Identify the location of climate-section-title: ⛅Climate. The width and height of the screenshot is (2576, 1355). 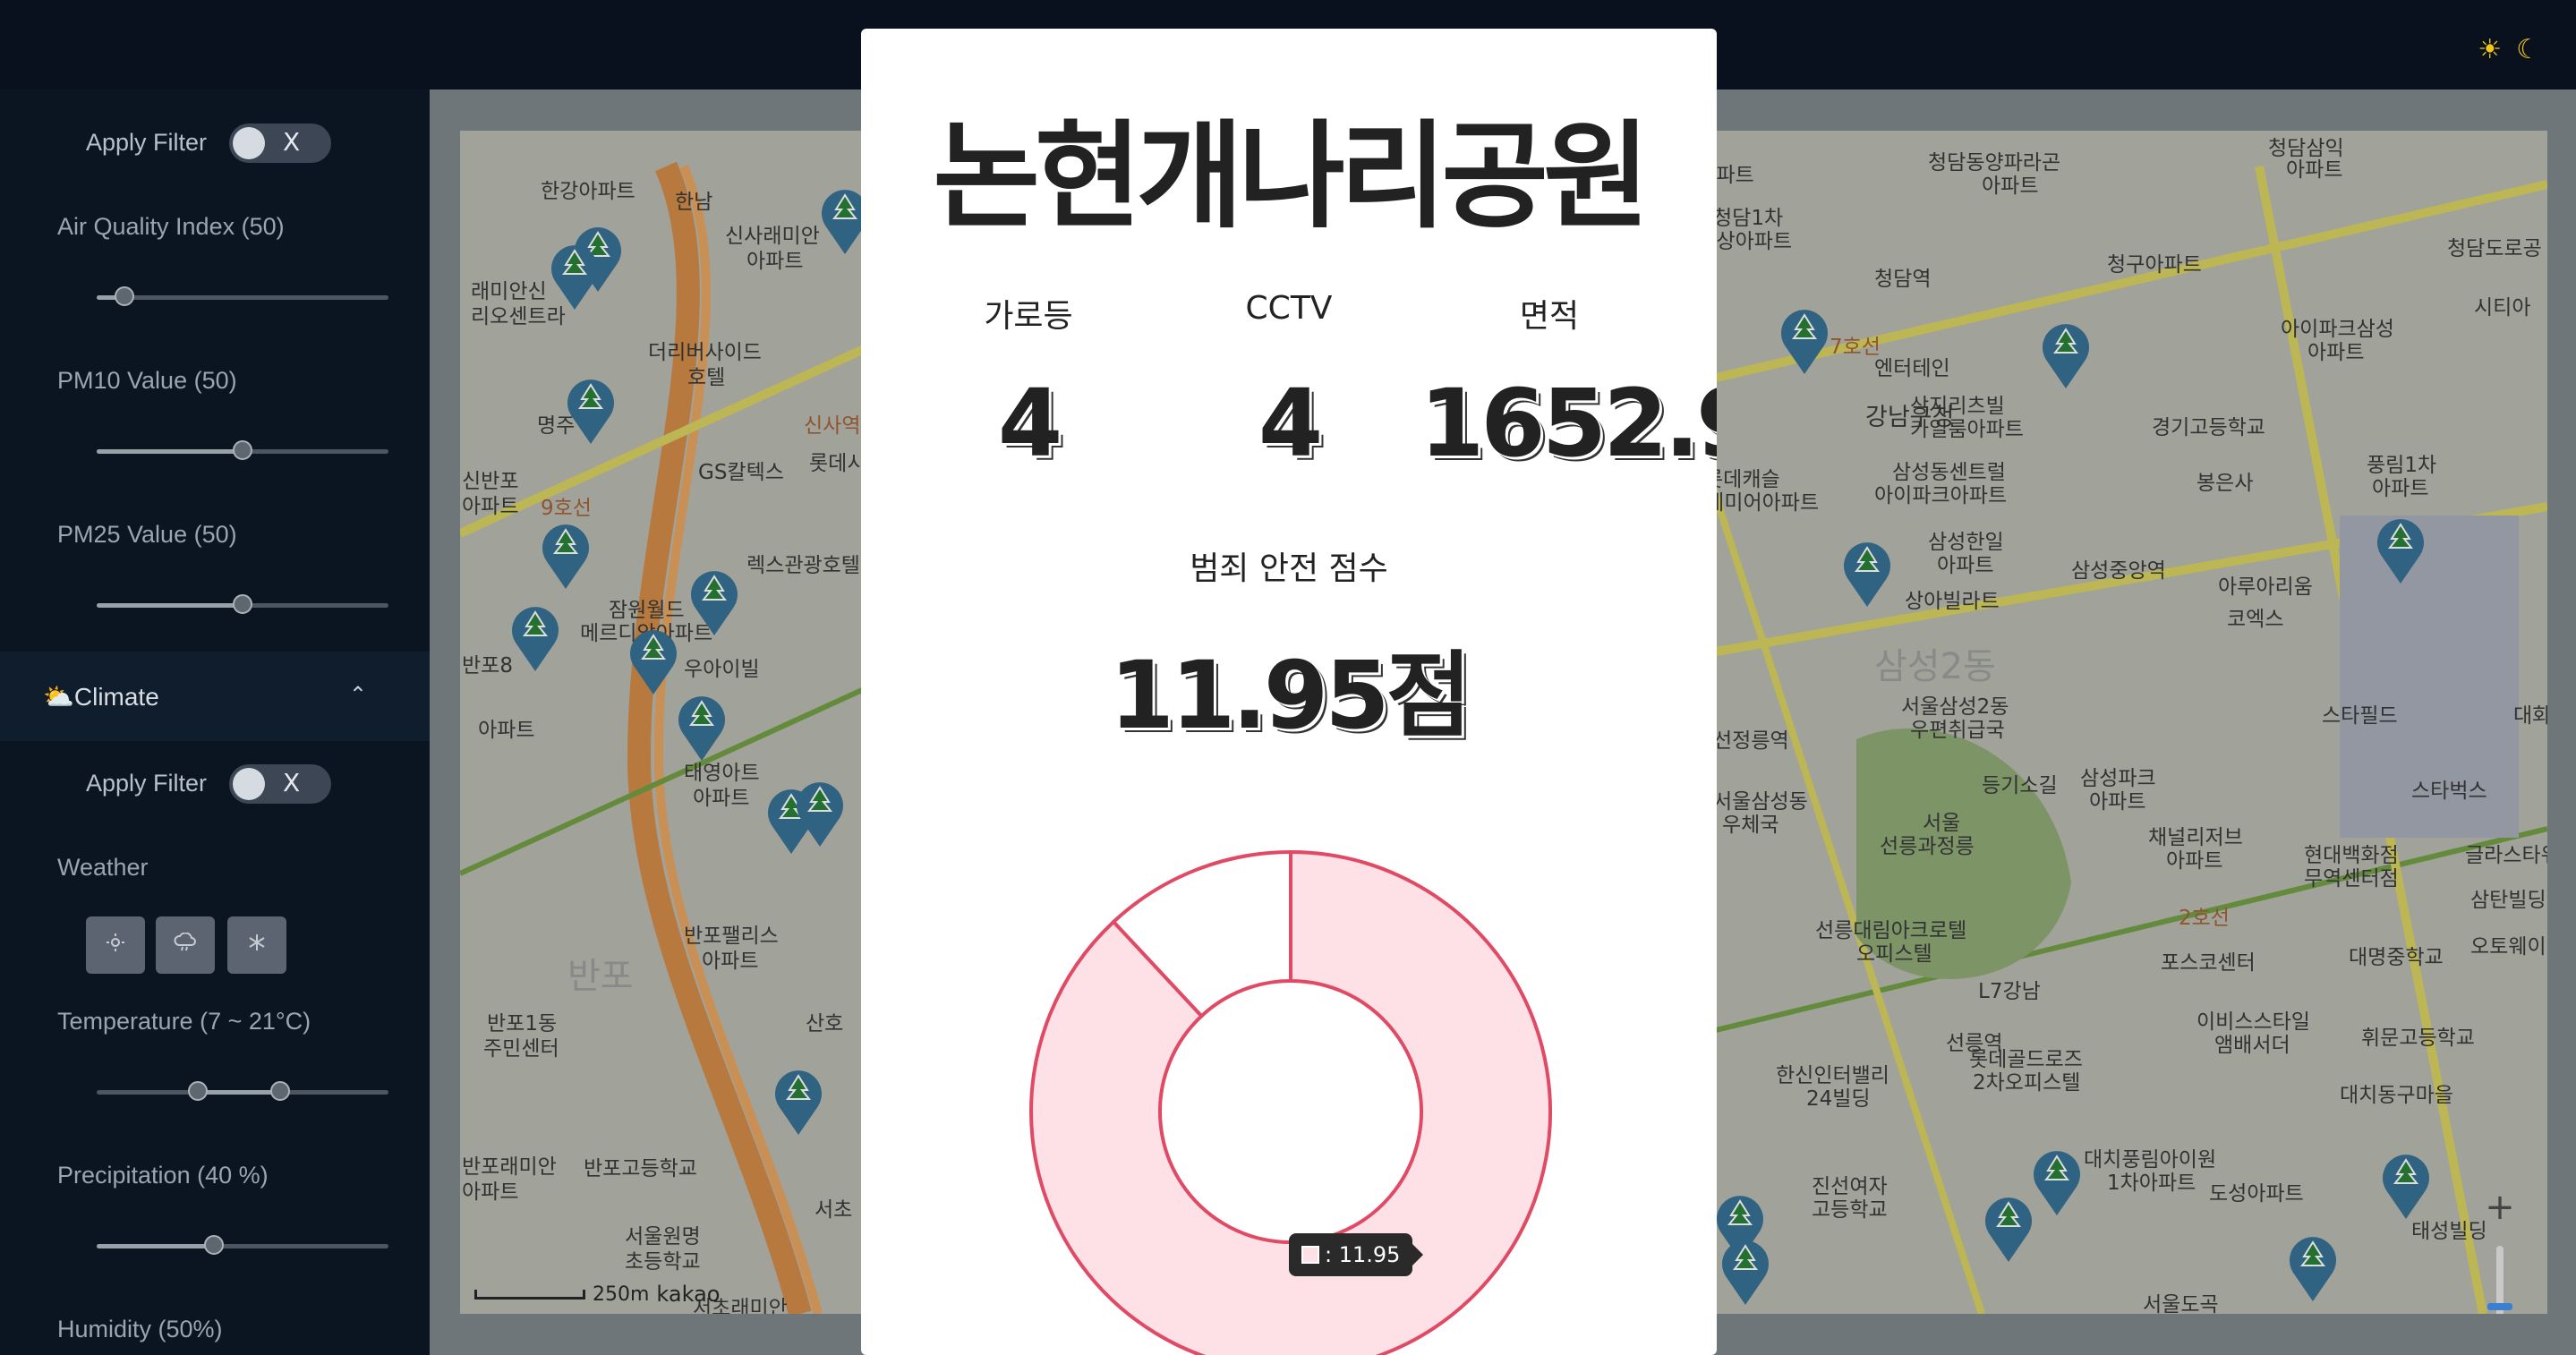
(101, 697).